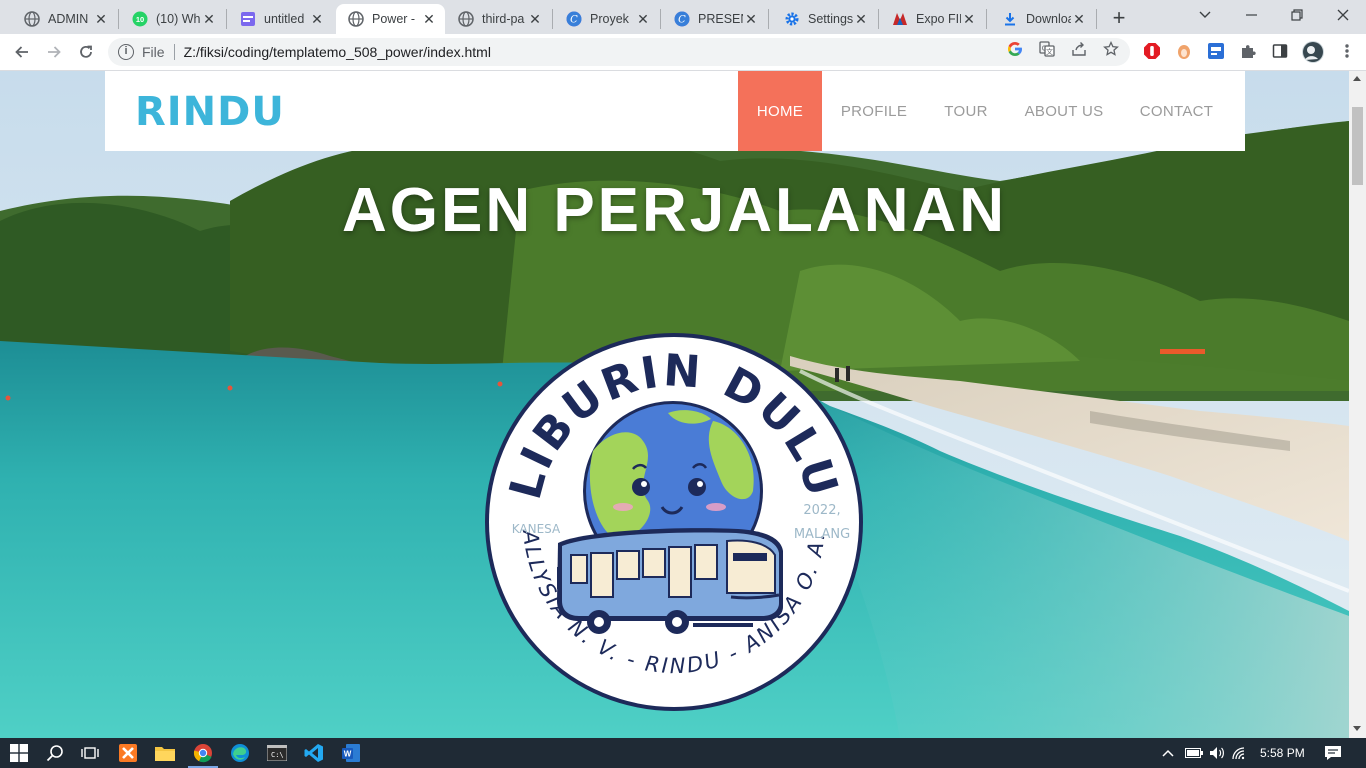  What do you see at coordinates (210, 112) in the screenshot?
I see `site-brand-logo: RINDU` at bounding box center [210, 112].